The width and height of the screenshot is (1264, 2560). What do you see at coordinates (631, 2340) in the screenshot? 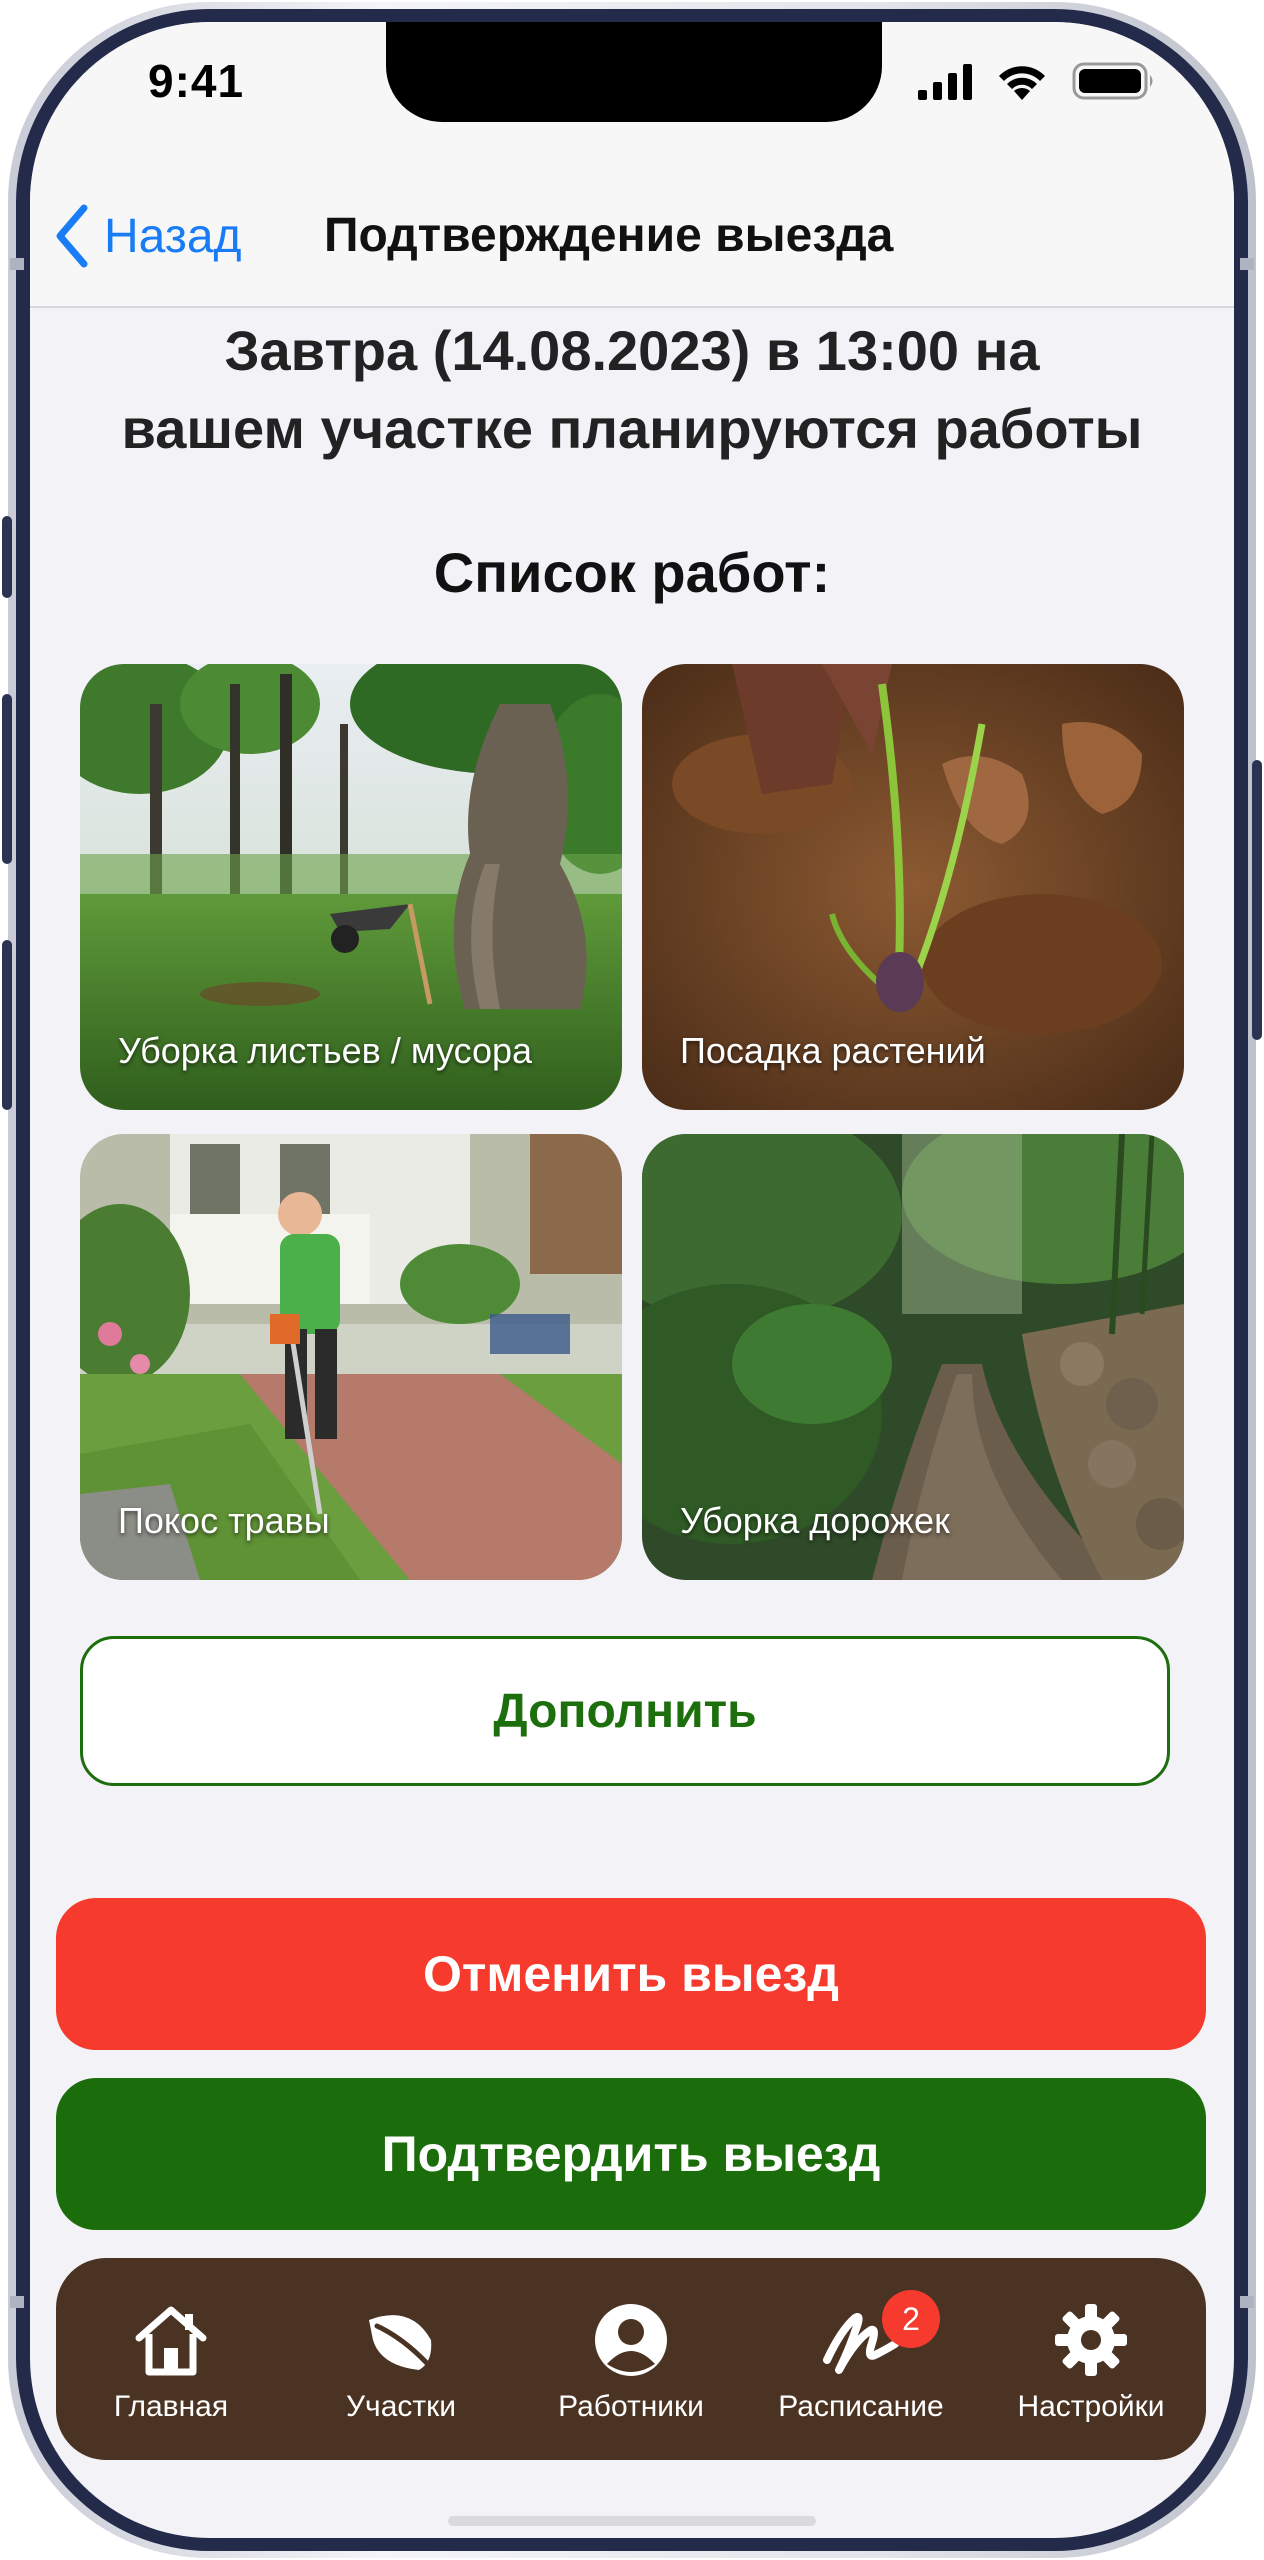
I see `user-icon` at bounding box center [631, 2340].